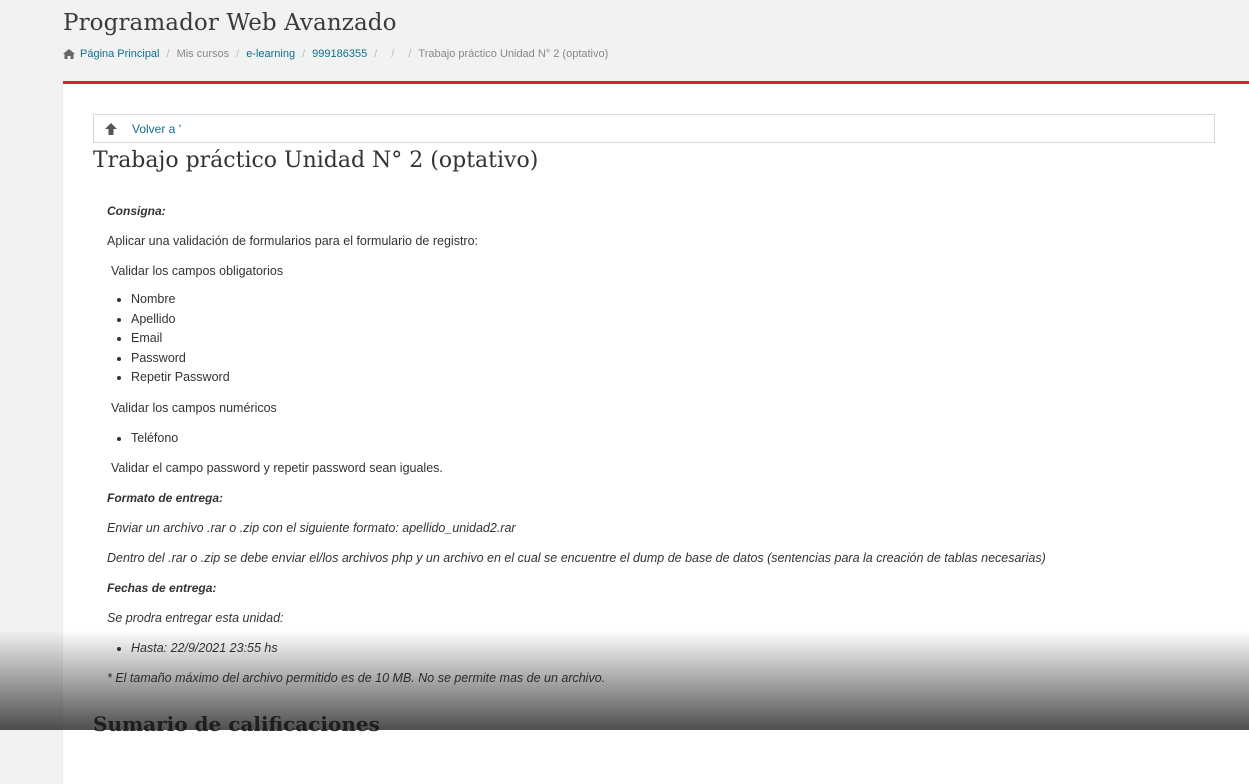  Describe the element at coordinates (679, 648) in the screenshot. I see `deadline-item: Hasta: 22/9/2021 23:55 hs` at that location.